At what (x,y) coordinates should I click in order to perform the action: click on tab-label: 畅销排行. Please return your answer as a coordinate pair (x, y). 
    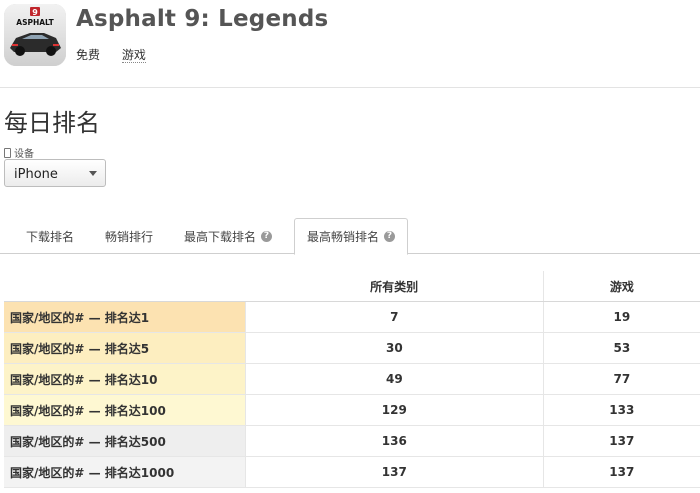
    Looking at the image, I should click on (129, 236).